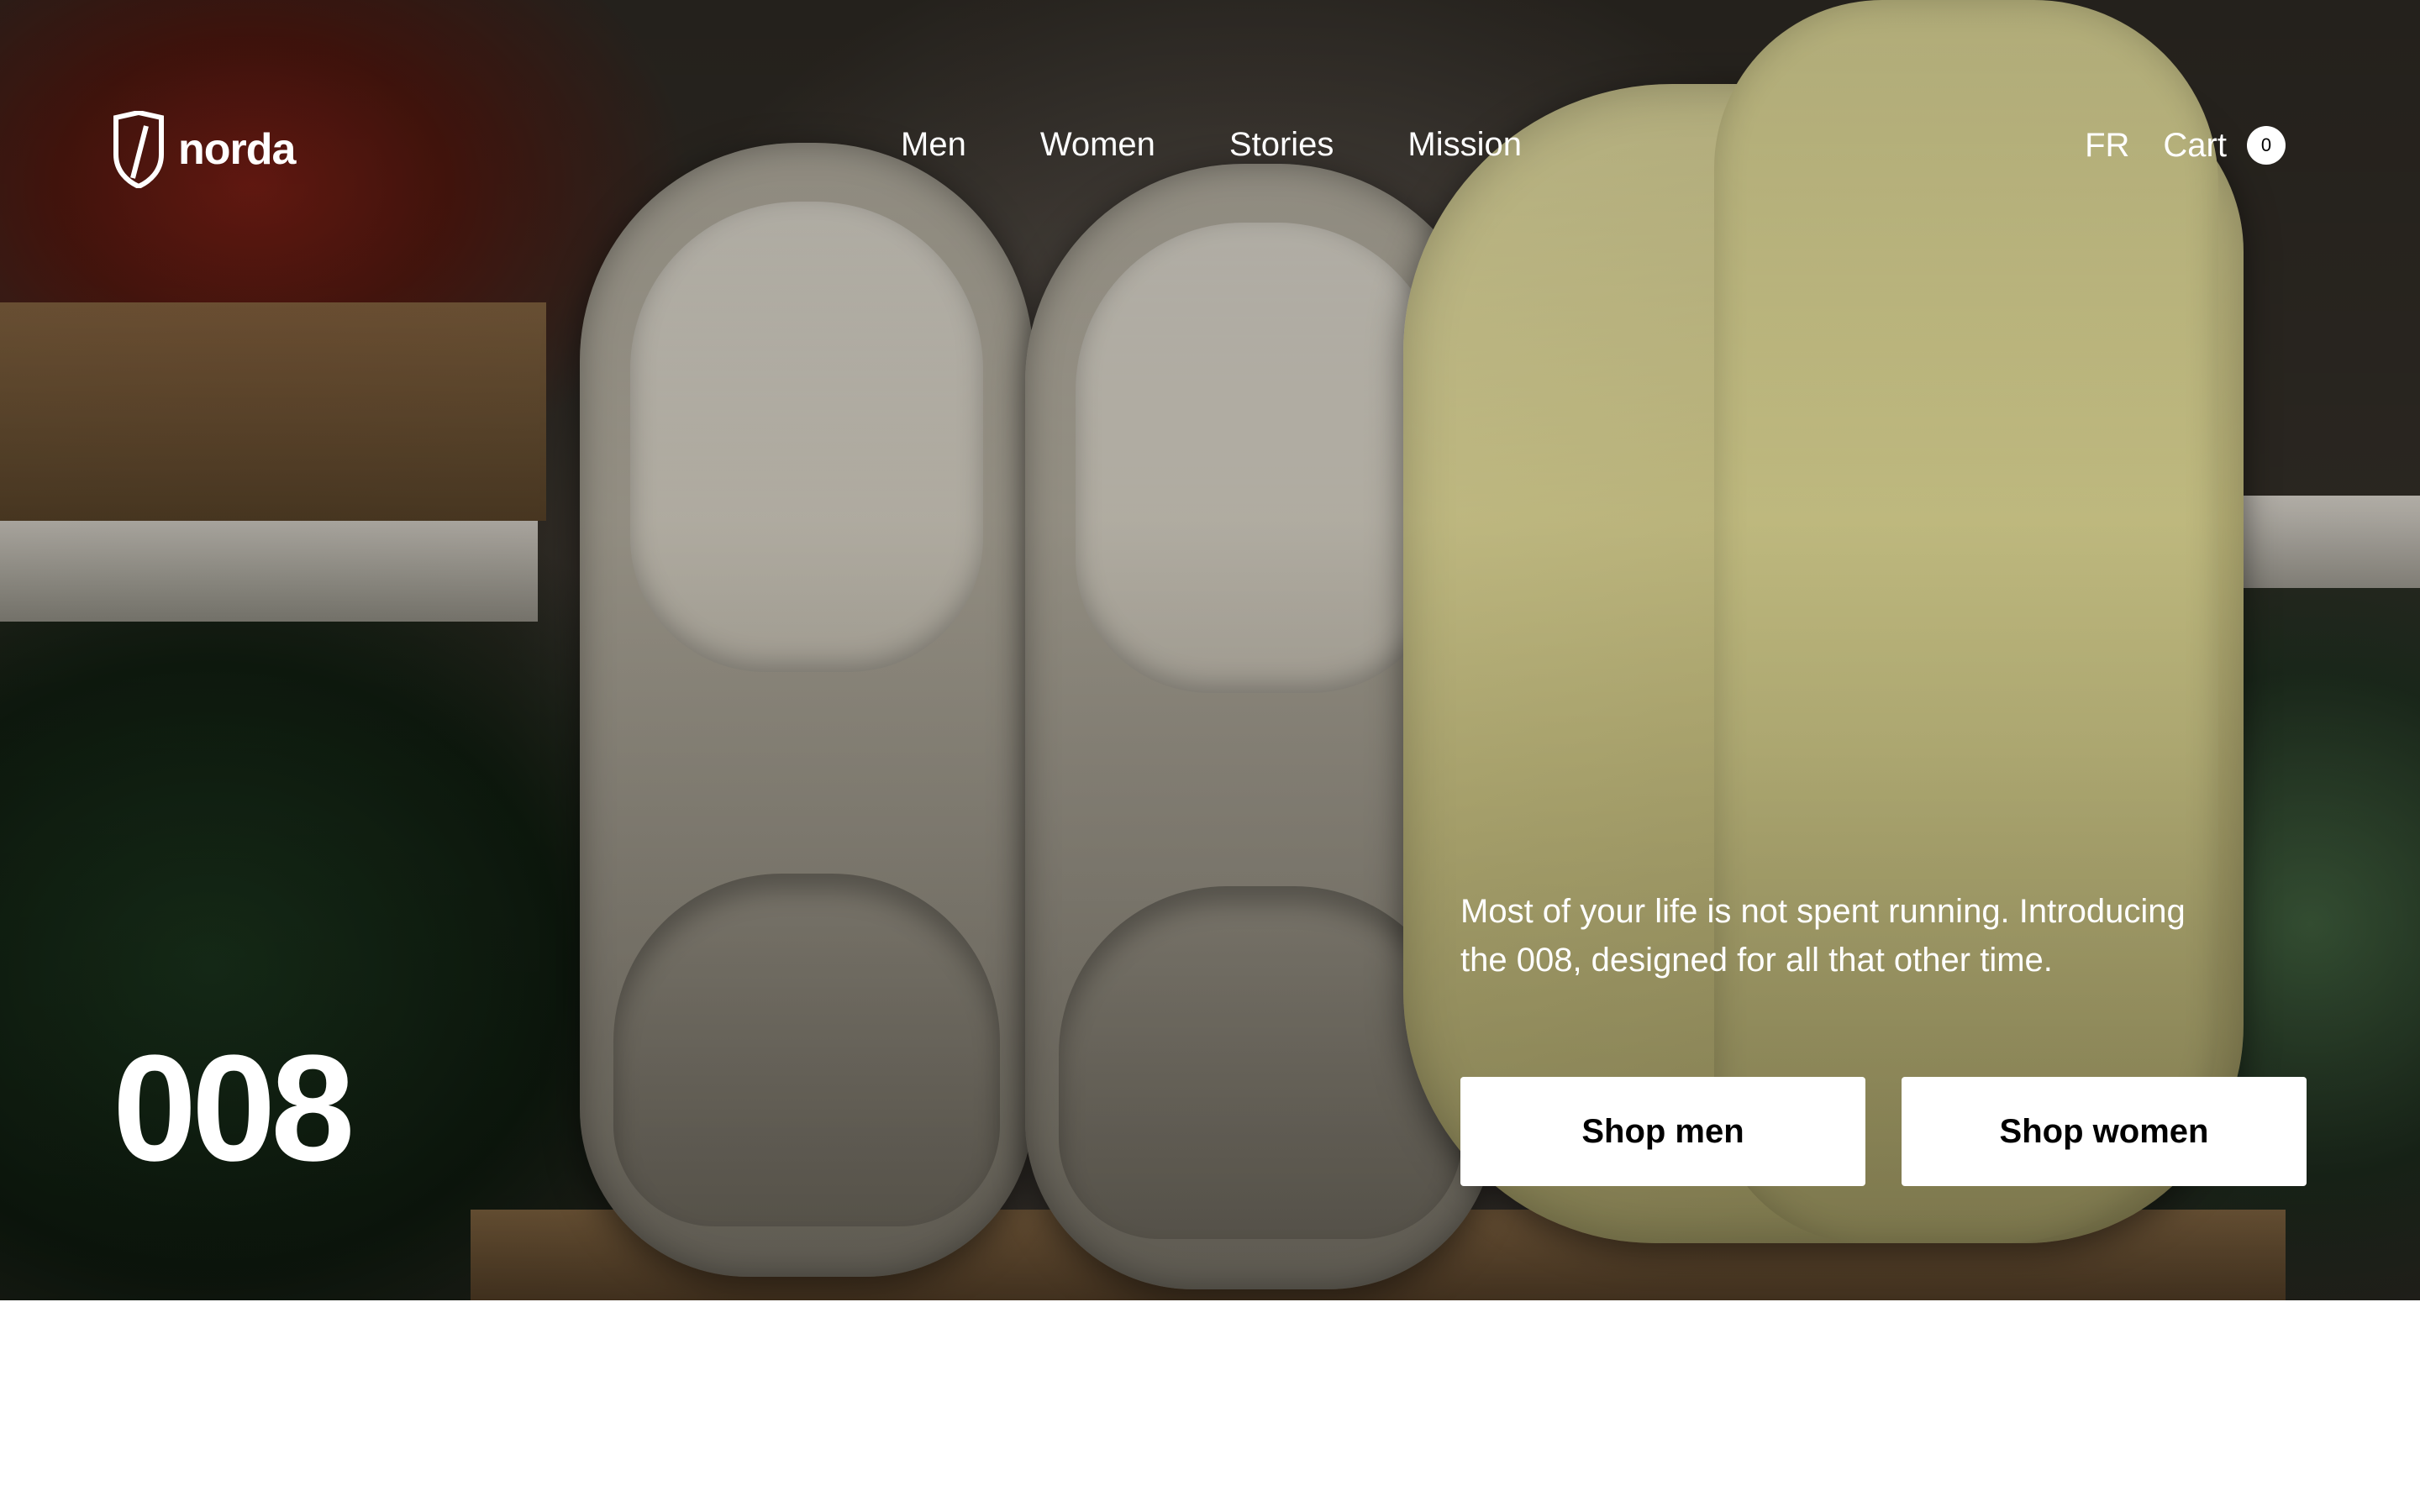 This screenshot has width=2420, height=1512. I want to click on nav-item-mission: Mission, so click(1465, 145).